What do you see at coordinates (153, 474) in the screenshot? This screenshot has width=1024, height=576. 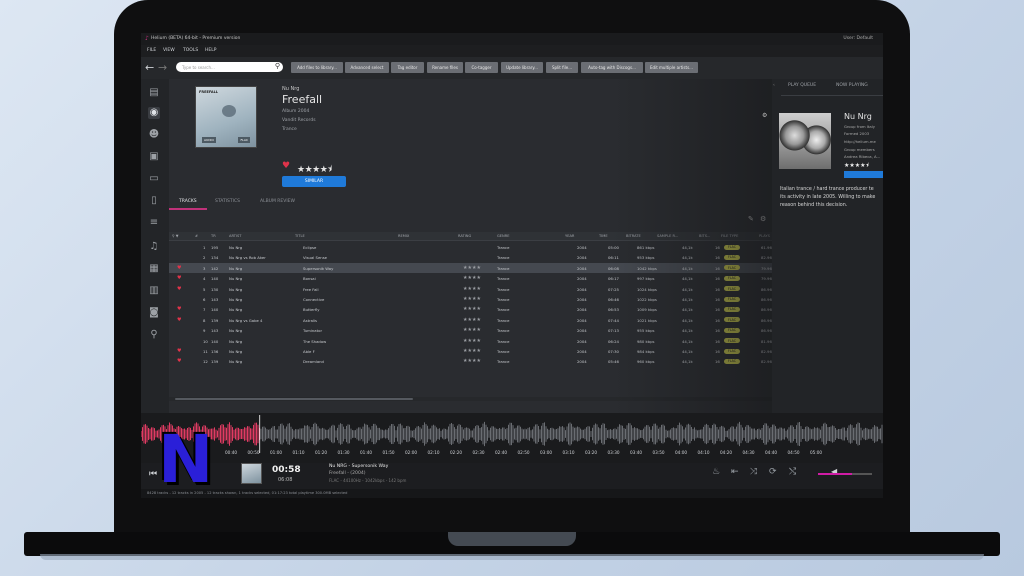 I see `previous-track-icon: ⏮` at bounding box center [153, 474].